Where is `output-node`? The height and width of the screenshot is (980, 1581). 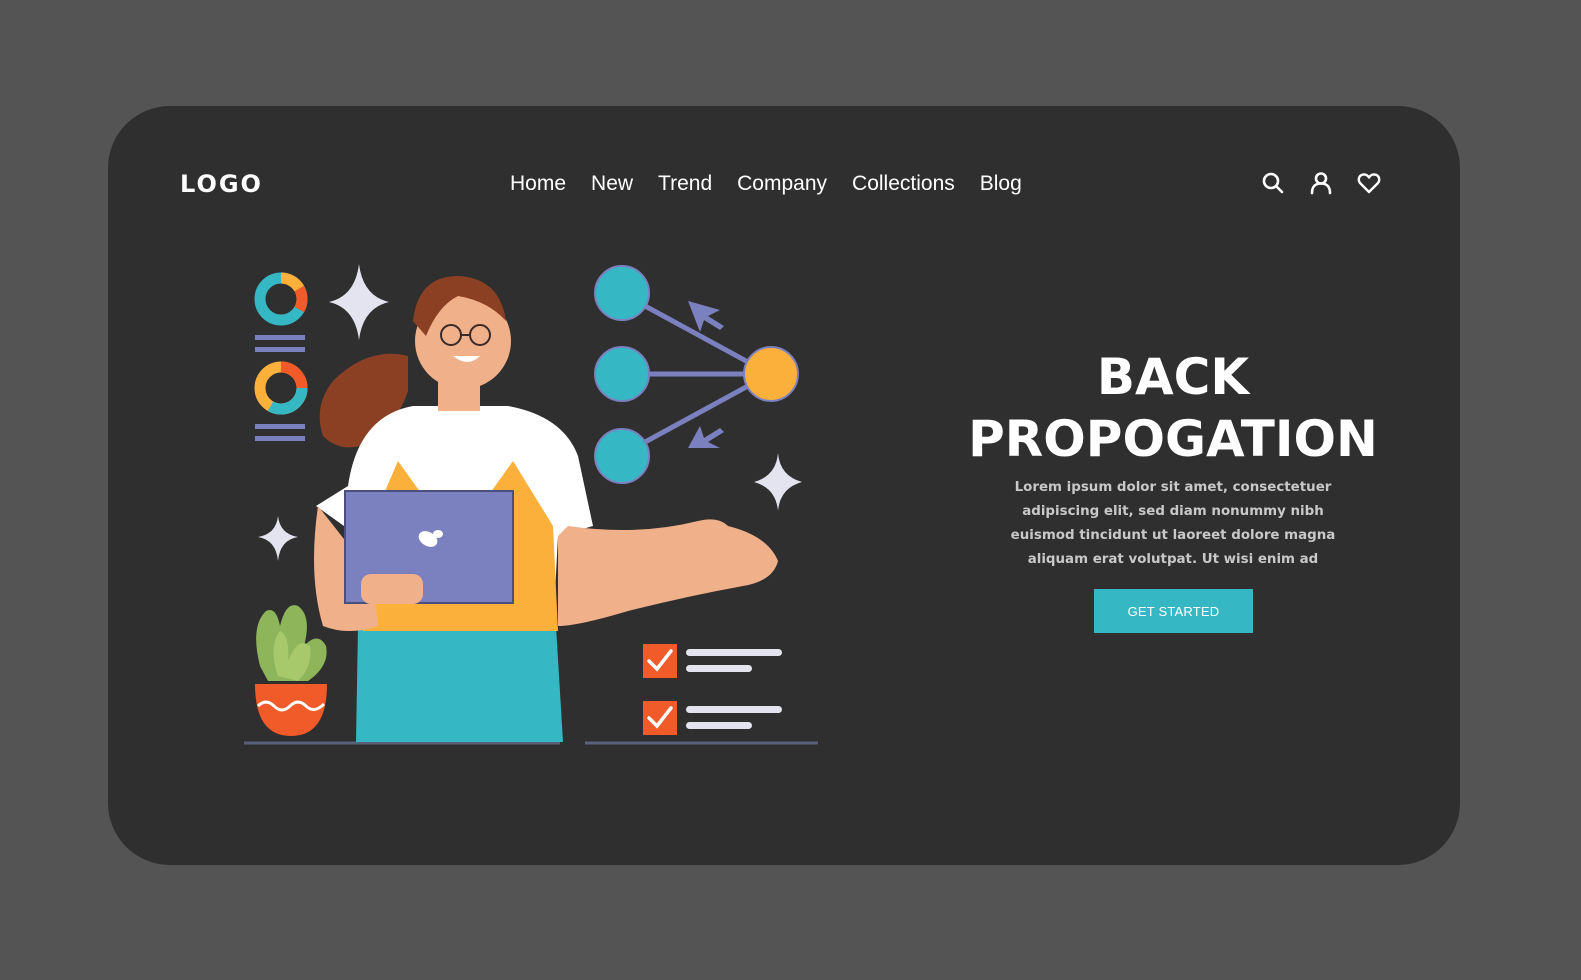 output-node is located at coordinates (771, 374).